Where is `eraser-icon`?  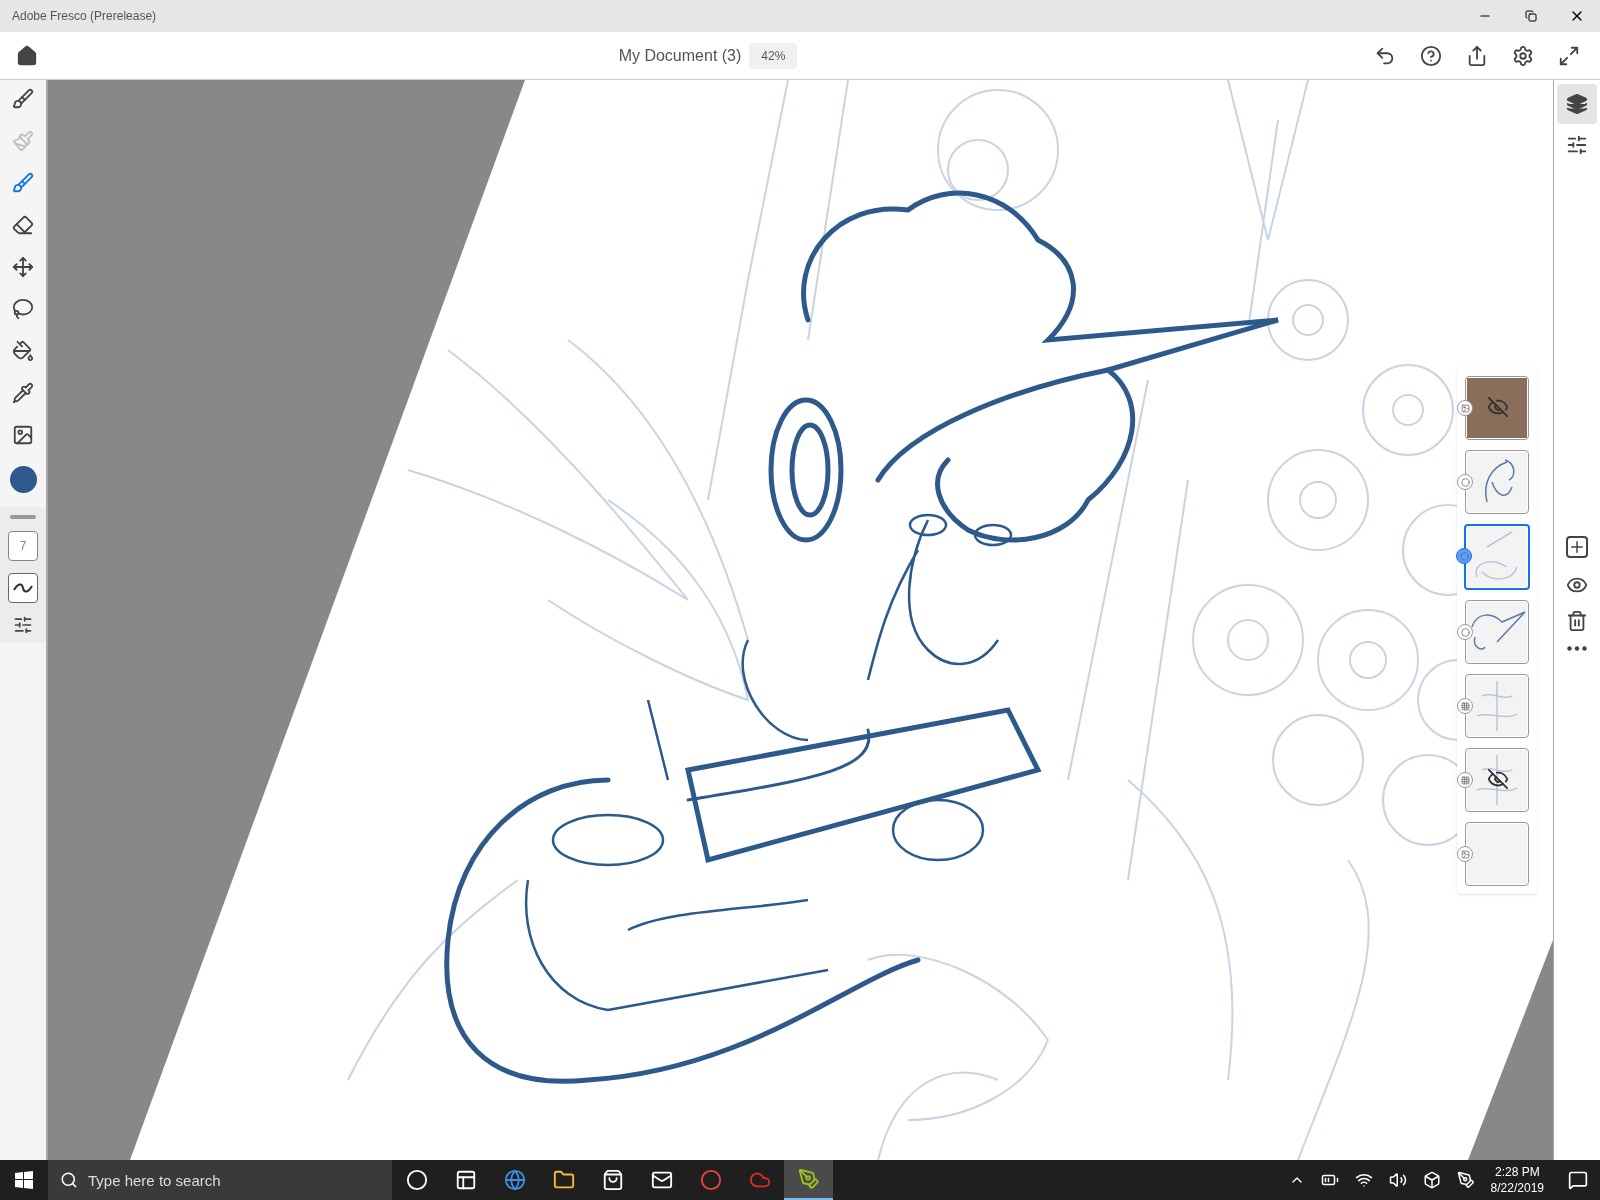
eraser-icon is located at coordinates (23, 225).